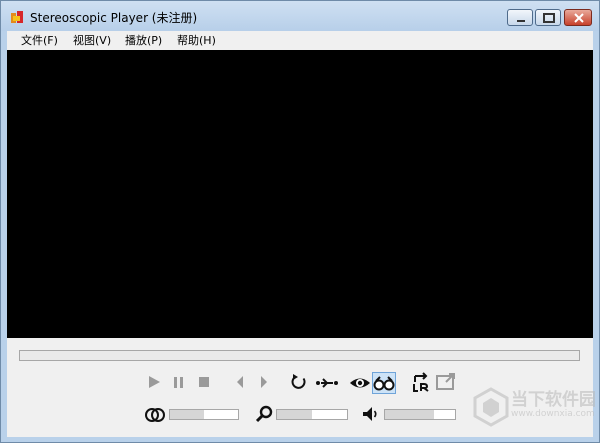 Image resolution: width=600 pixels, height=443 pixels. What do you see at coordinates (294, 414) in the screenshot?
I see `zoom-fill` at bounding box center [294, 414].